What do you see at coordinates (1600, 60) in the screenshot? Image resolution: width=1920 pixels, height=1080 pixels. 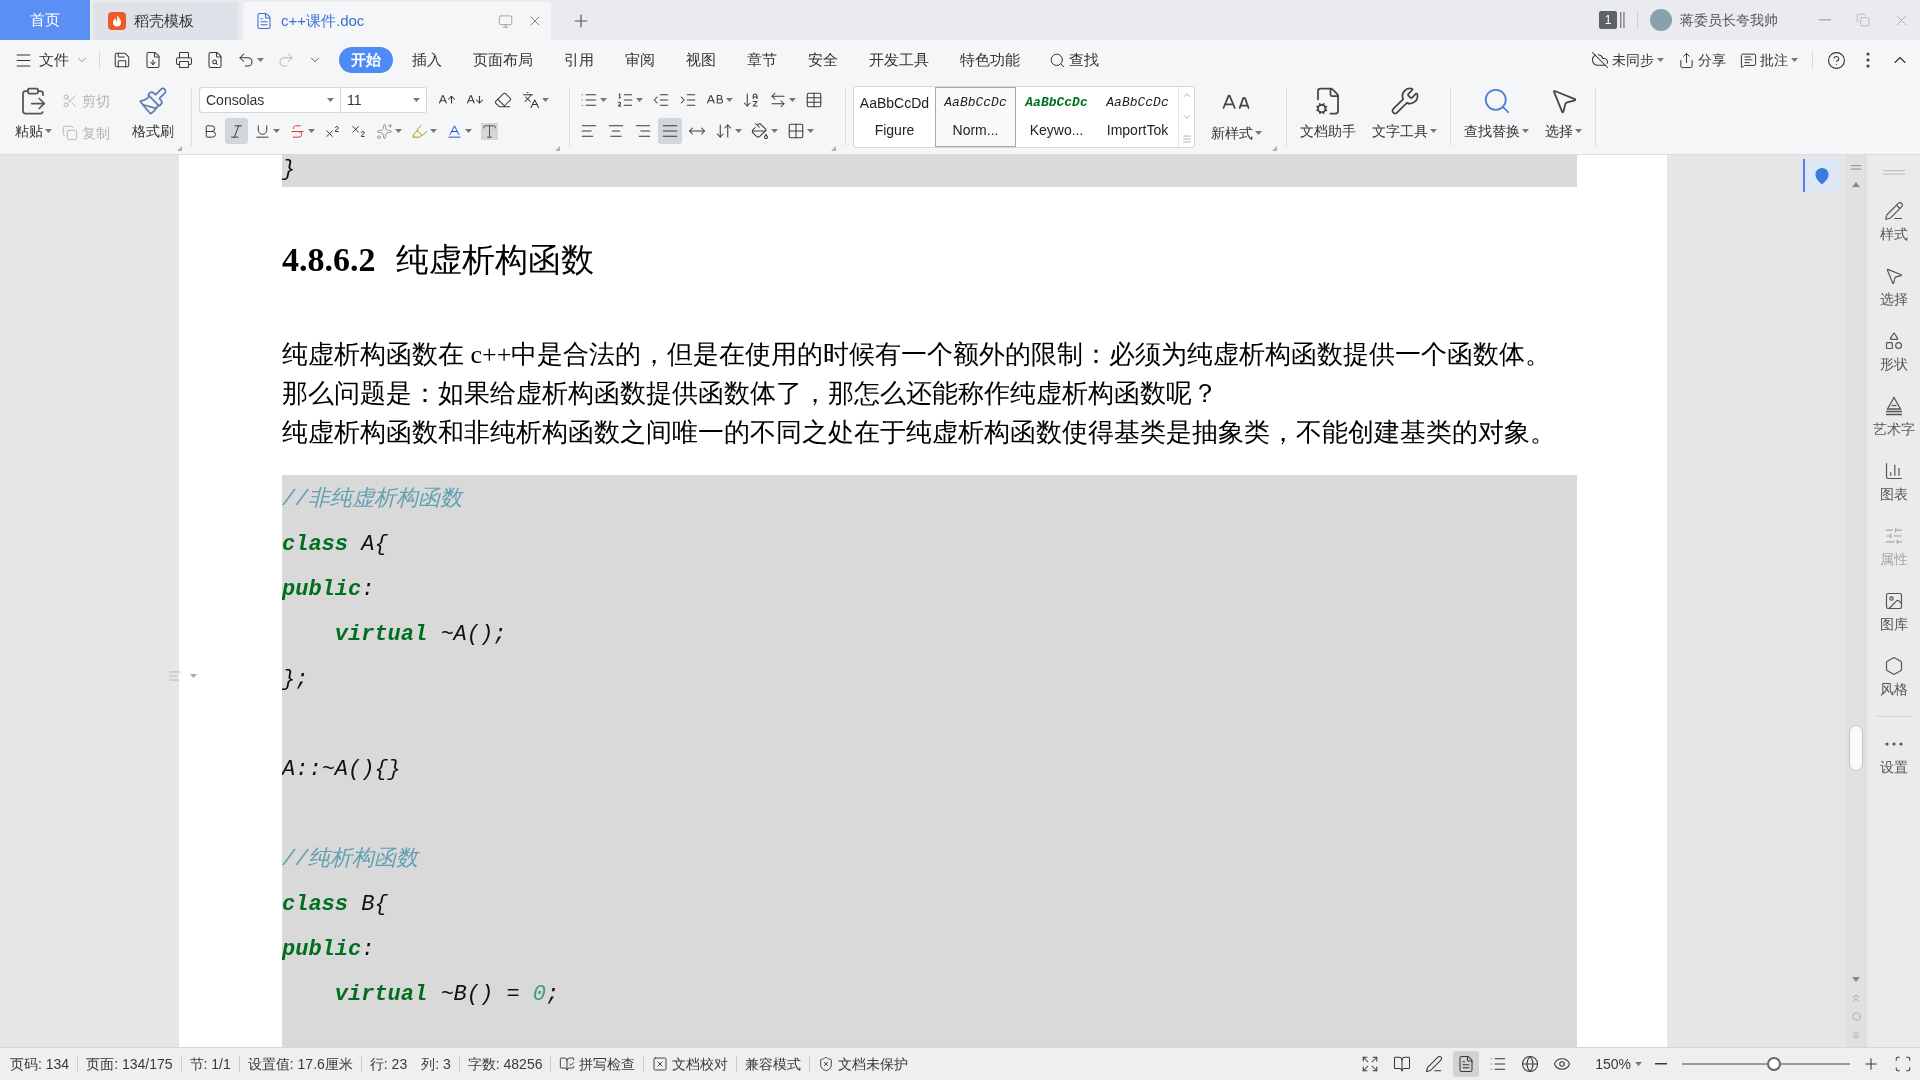 I see `cloud-off-icon` at bounding box center [1600, 60].